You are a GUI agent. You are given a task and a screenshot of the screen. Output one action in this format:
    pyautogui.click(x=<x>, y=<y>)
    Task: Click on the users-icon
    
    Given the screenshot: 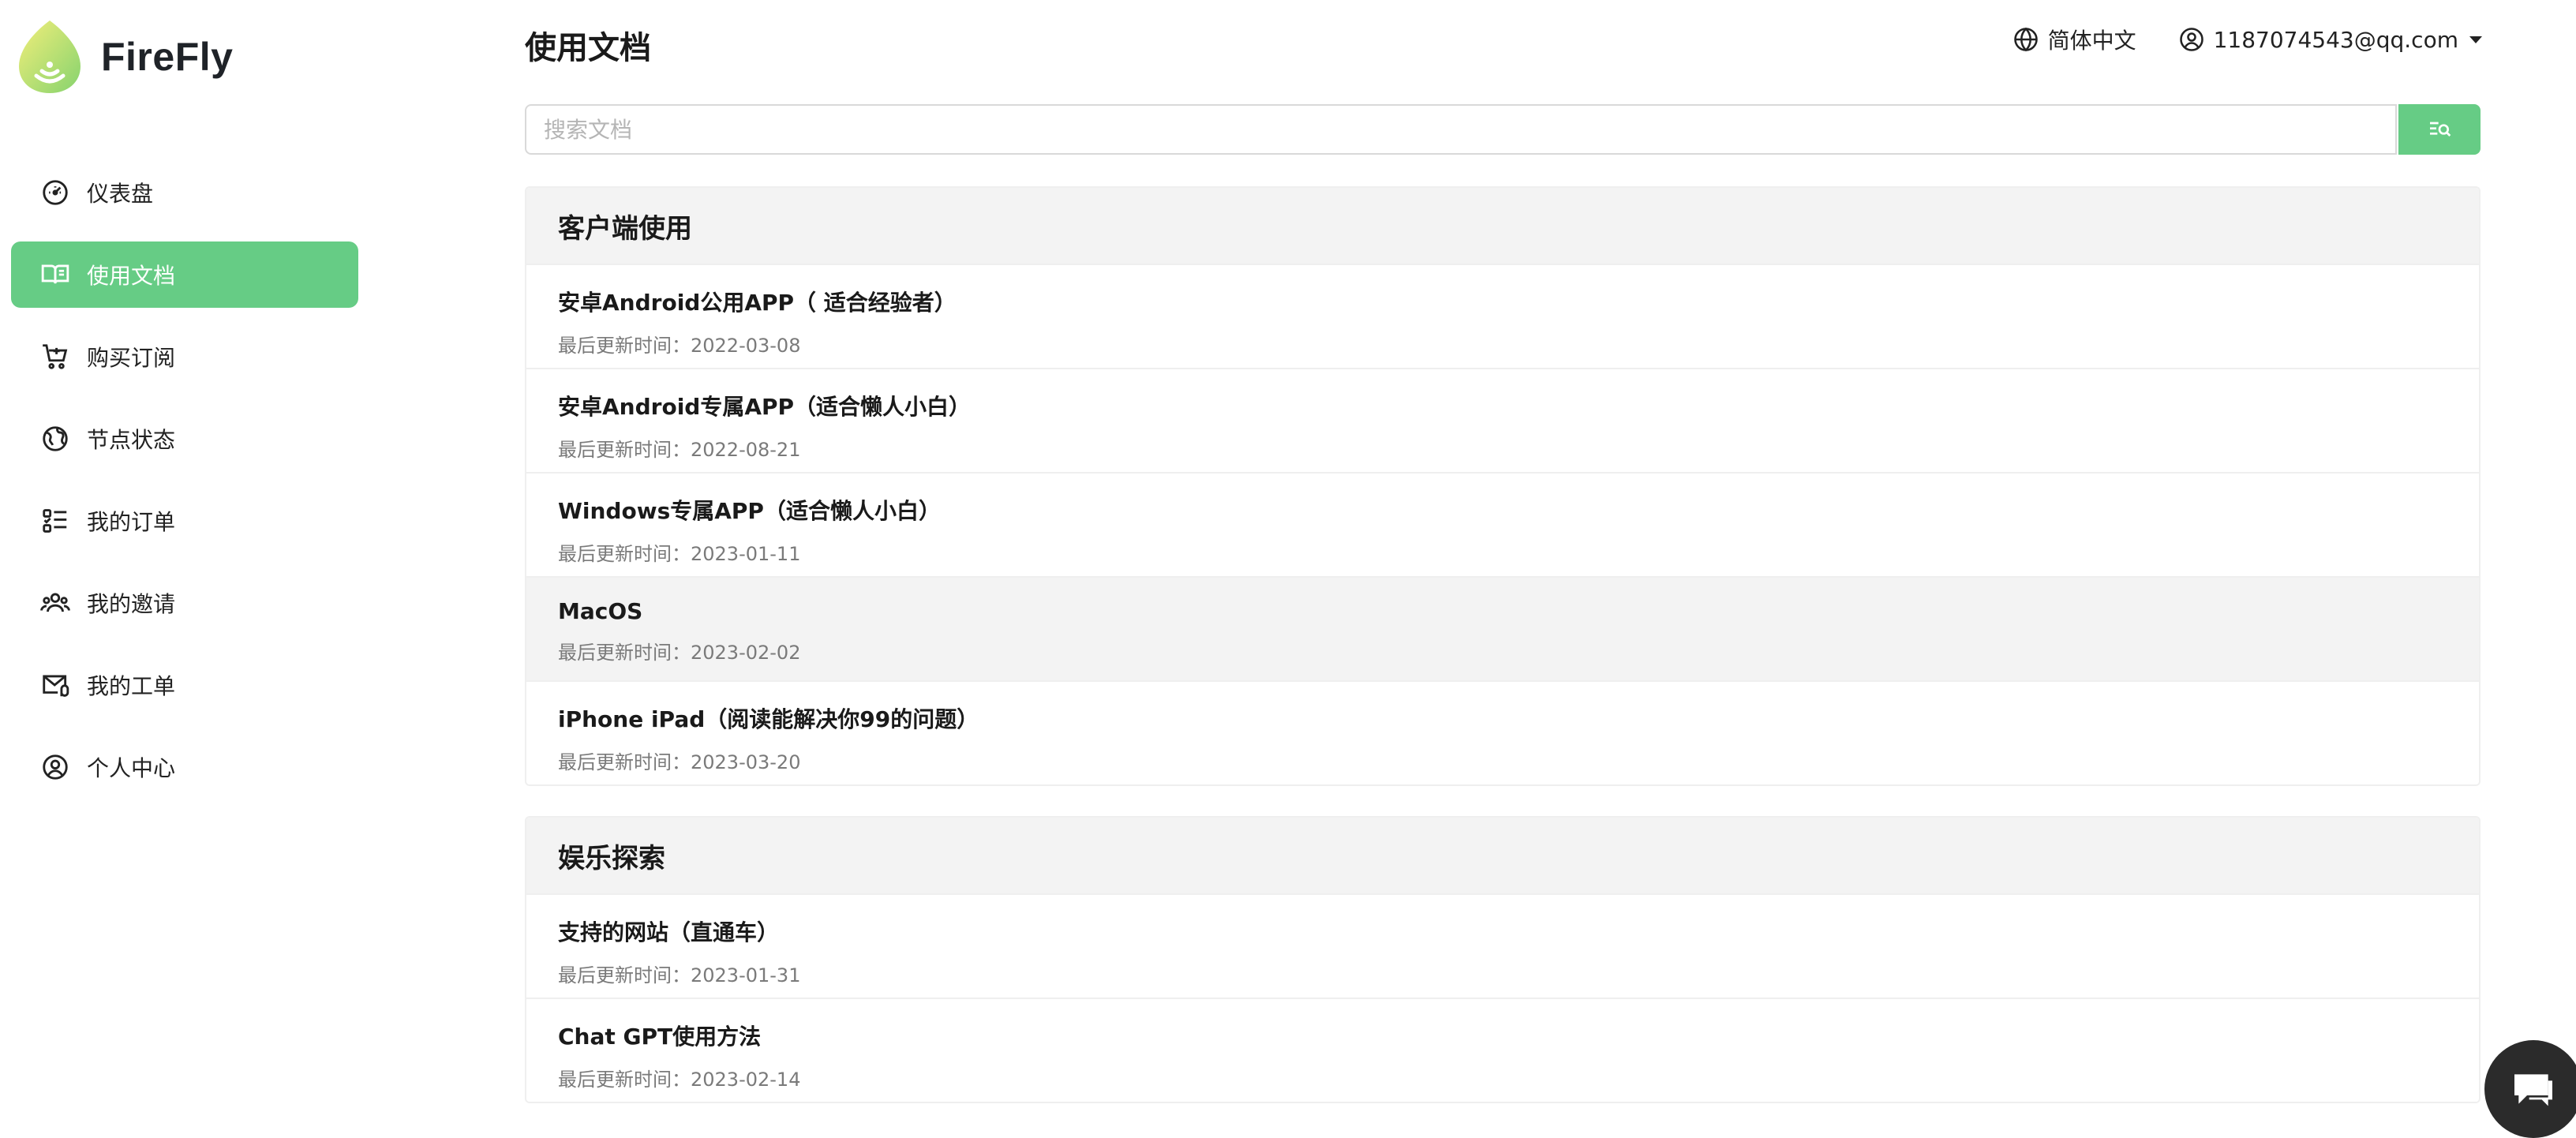 What is the action you would take?
    pyautogui.click(x=55, y=603)
    